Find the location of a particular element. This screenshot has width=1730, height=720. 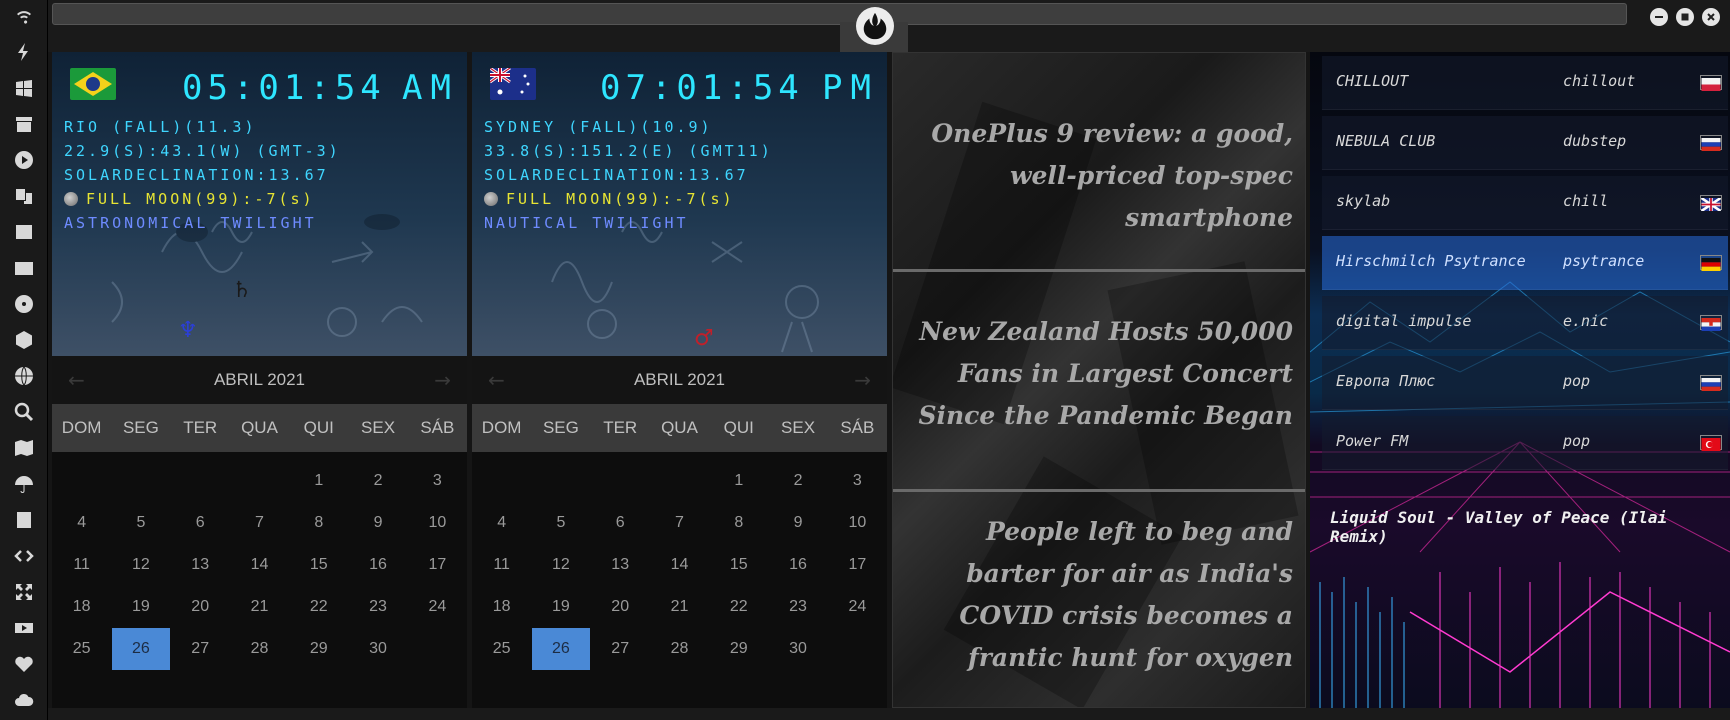

globe-icon is located at coordinates (24, 376).